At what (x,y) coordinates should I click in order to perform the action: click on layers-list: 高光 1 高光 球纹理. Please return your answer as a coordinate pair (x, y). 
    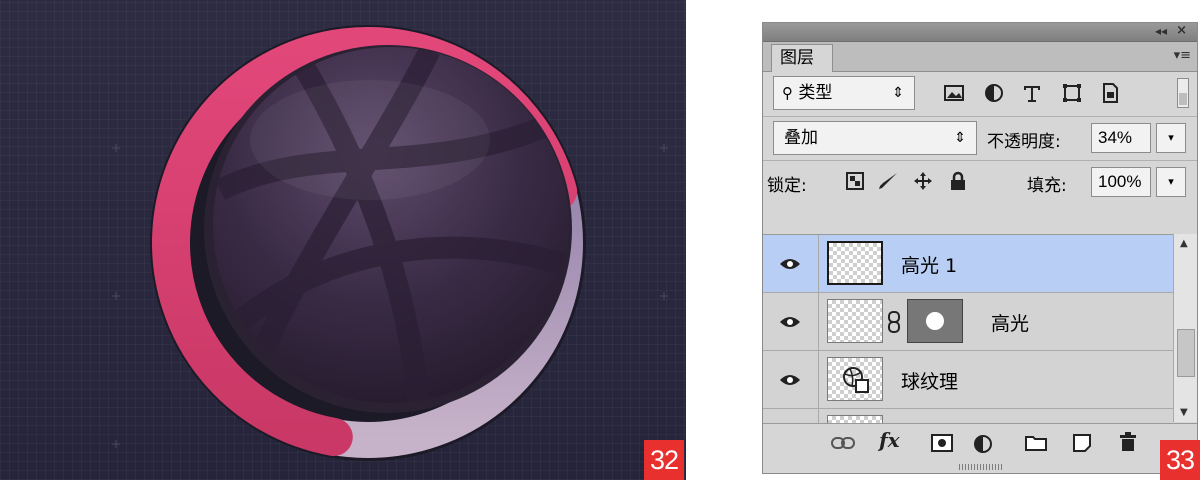
    Looking at the image, I should click on (968, 328).